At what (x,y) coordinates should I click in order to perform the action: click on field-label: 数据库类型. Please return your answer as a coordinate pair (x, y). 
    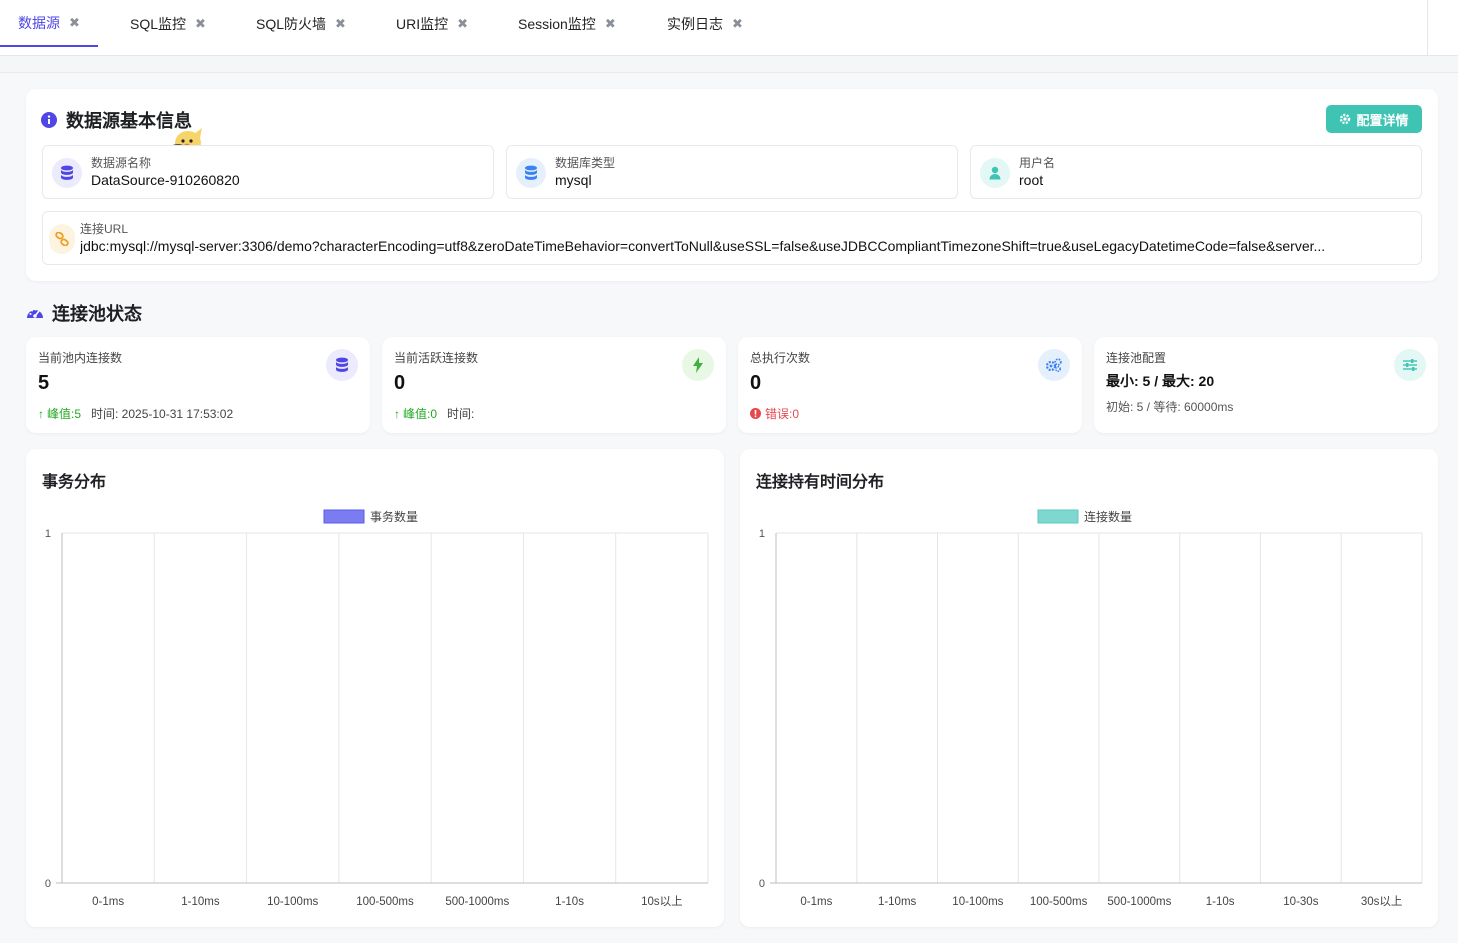
    Looking at the image, I should click on (585, 163).